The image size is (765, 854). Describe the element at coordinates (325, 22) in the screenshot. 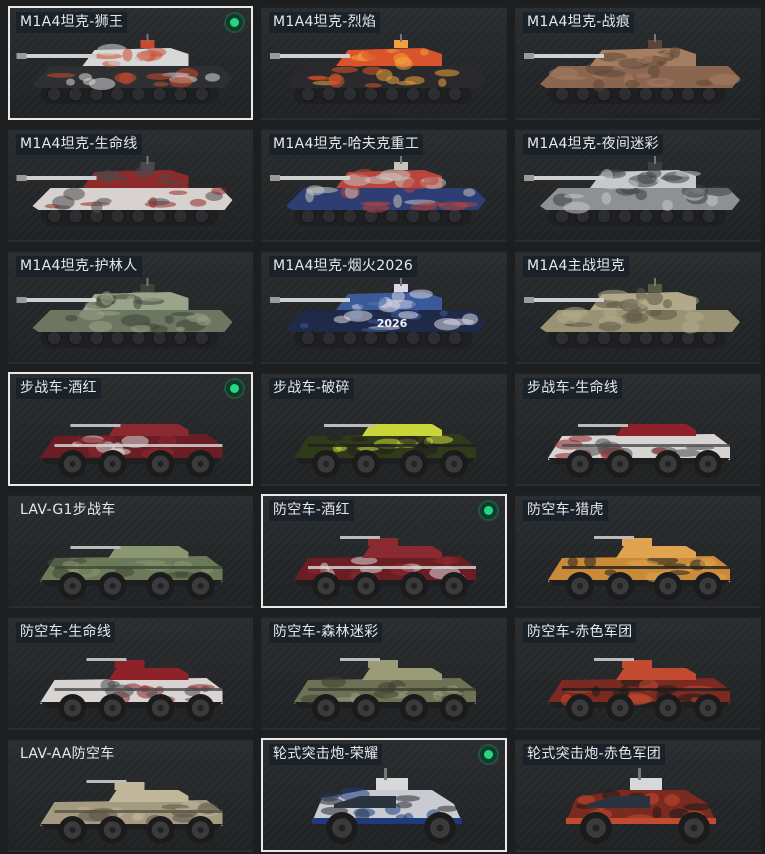

I see `skin-card-label: M1A4坦克-烈焰` at that location.